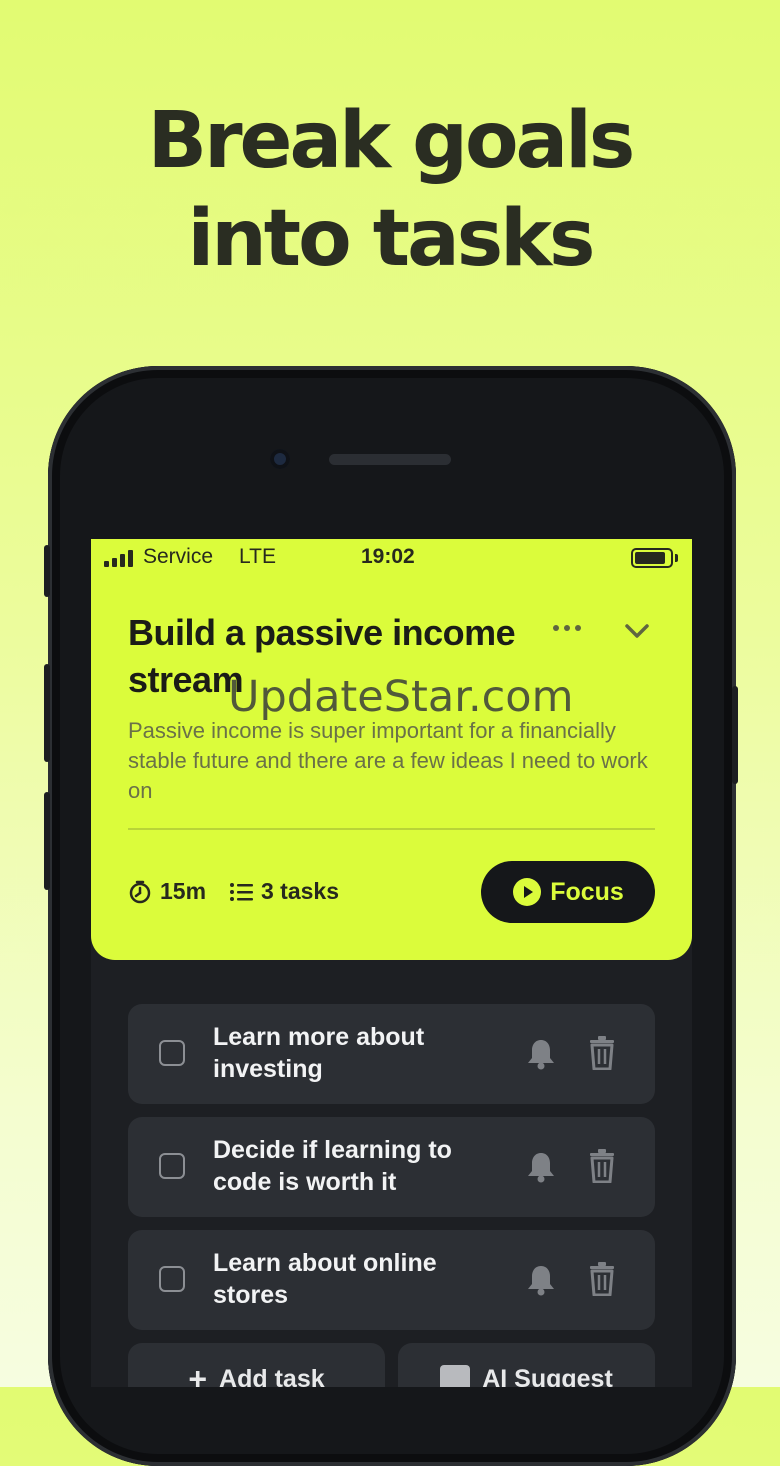 Image resolution: width=780 pixels, height=1466 pixels. Describe the element at coordinates (388, 556) in the screenshot. I see `clock: 19:02` at that location.